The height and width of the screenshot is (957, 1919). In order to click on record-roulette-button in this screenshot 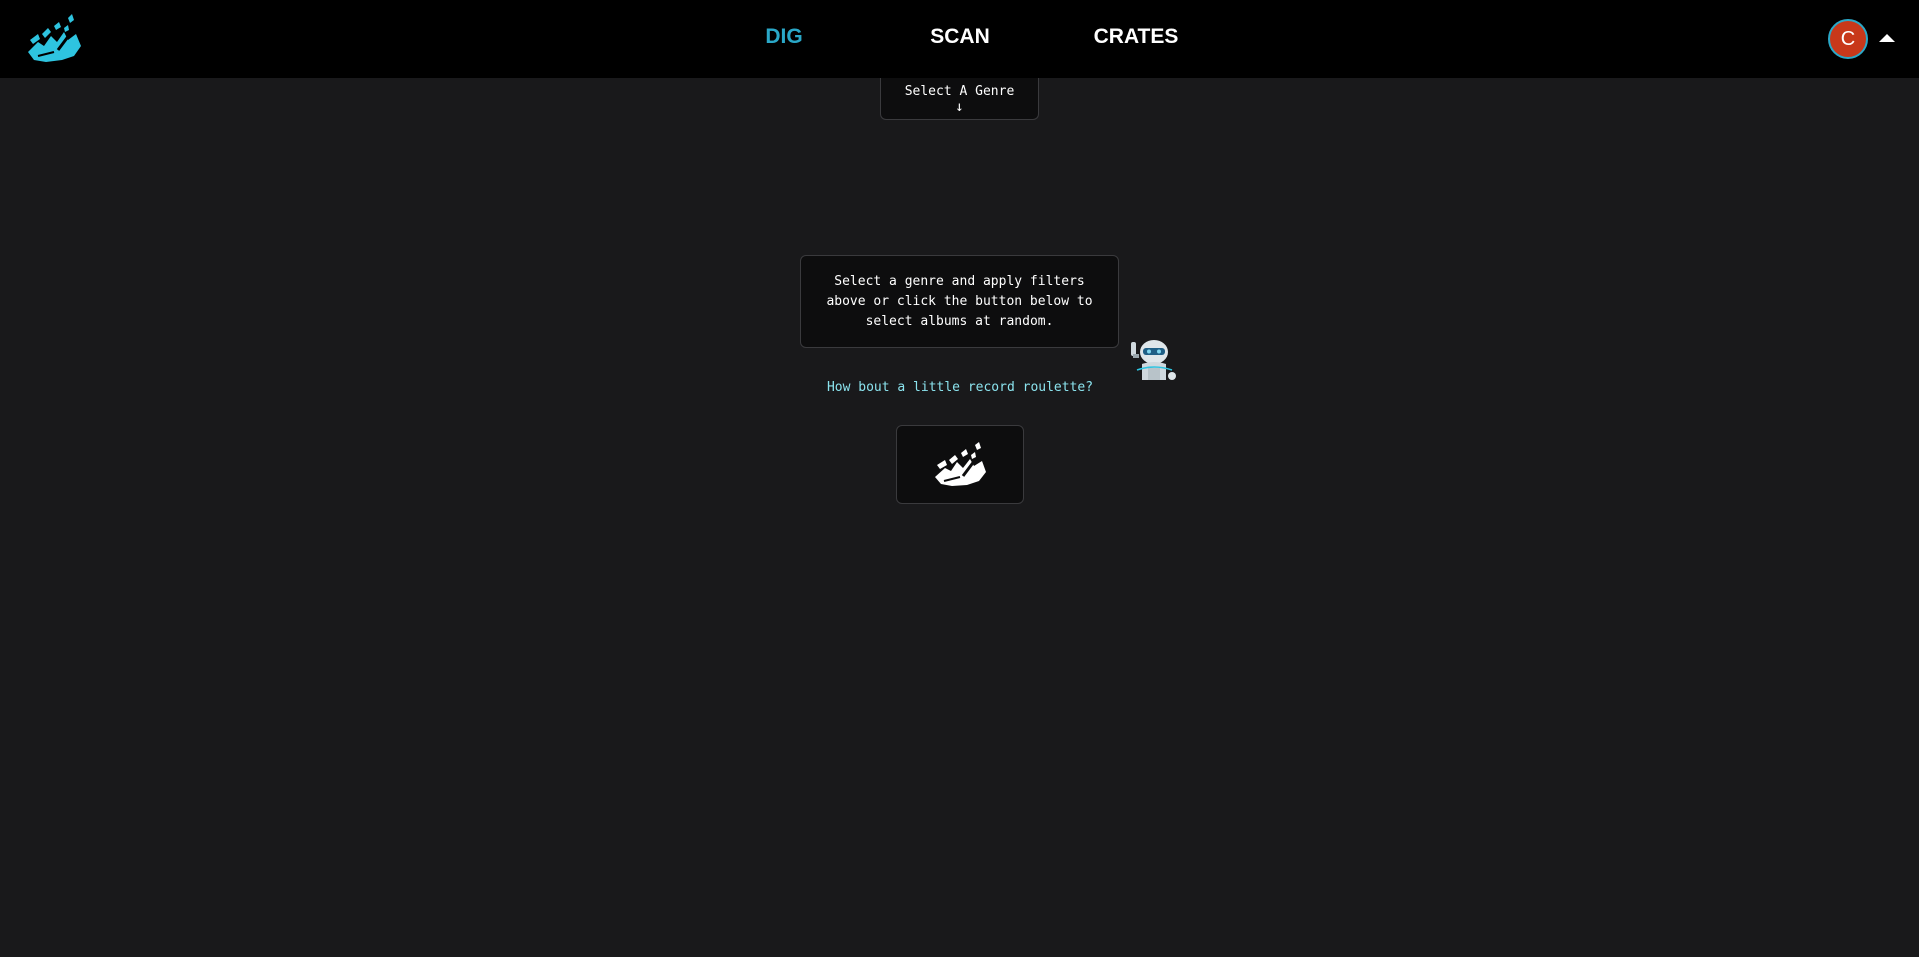, I will do `click(960, 464)`.